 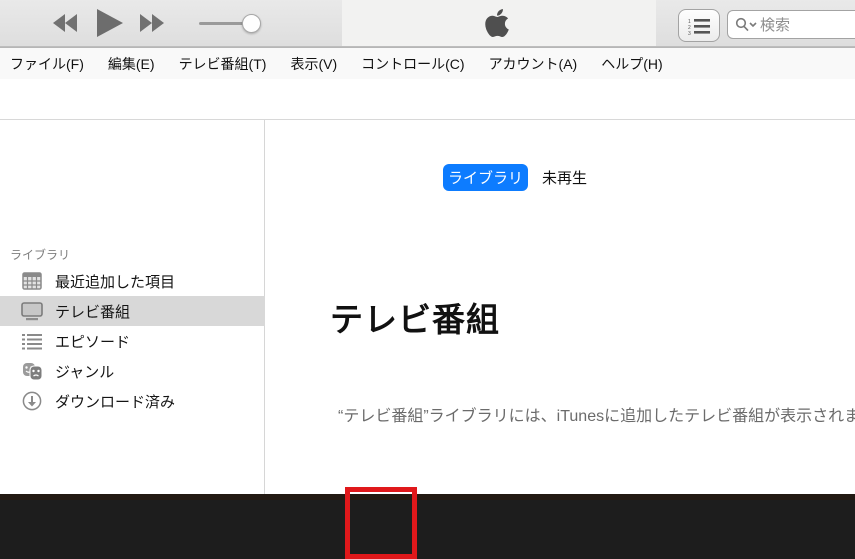 What do you see at coordinates (412, 64) in the screenshot?
I see `menu-controls: コントロール(C)` at bounding box center [412, 64].